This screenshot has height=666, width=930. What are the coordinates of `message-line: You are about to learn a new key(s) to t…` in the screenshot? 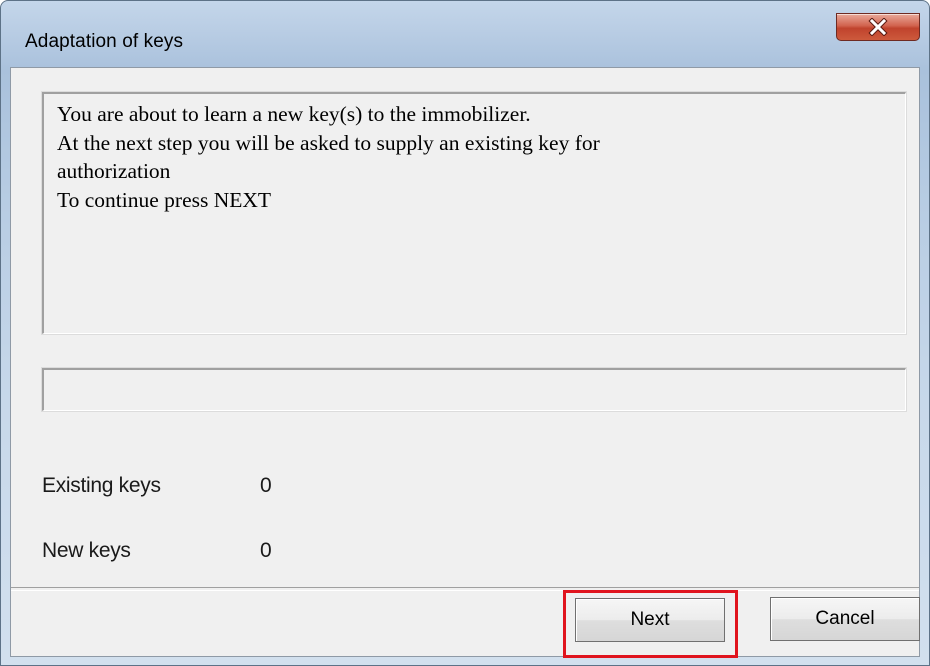 It's located at (294, 114).